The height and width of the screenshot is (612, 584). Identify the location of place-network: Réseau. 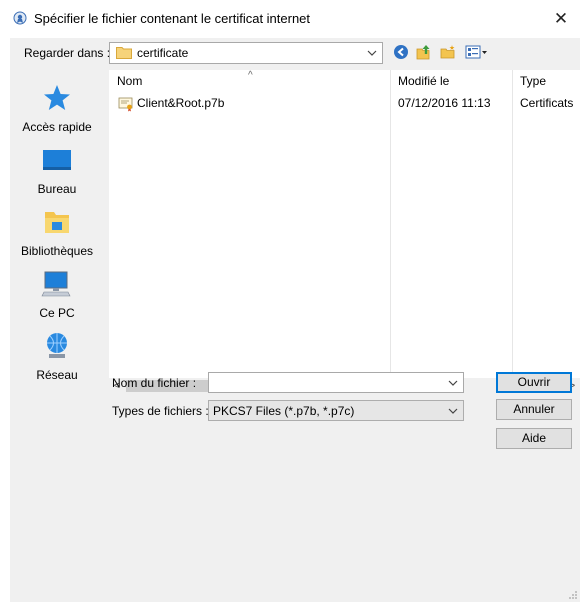
(57, 356).